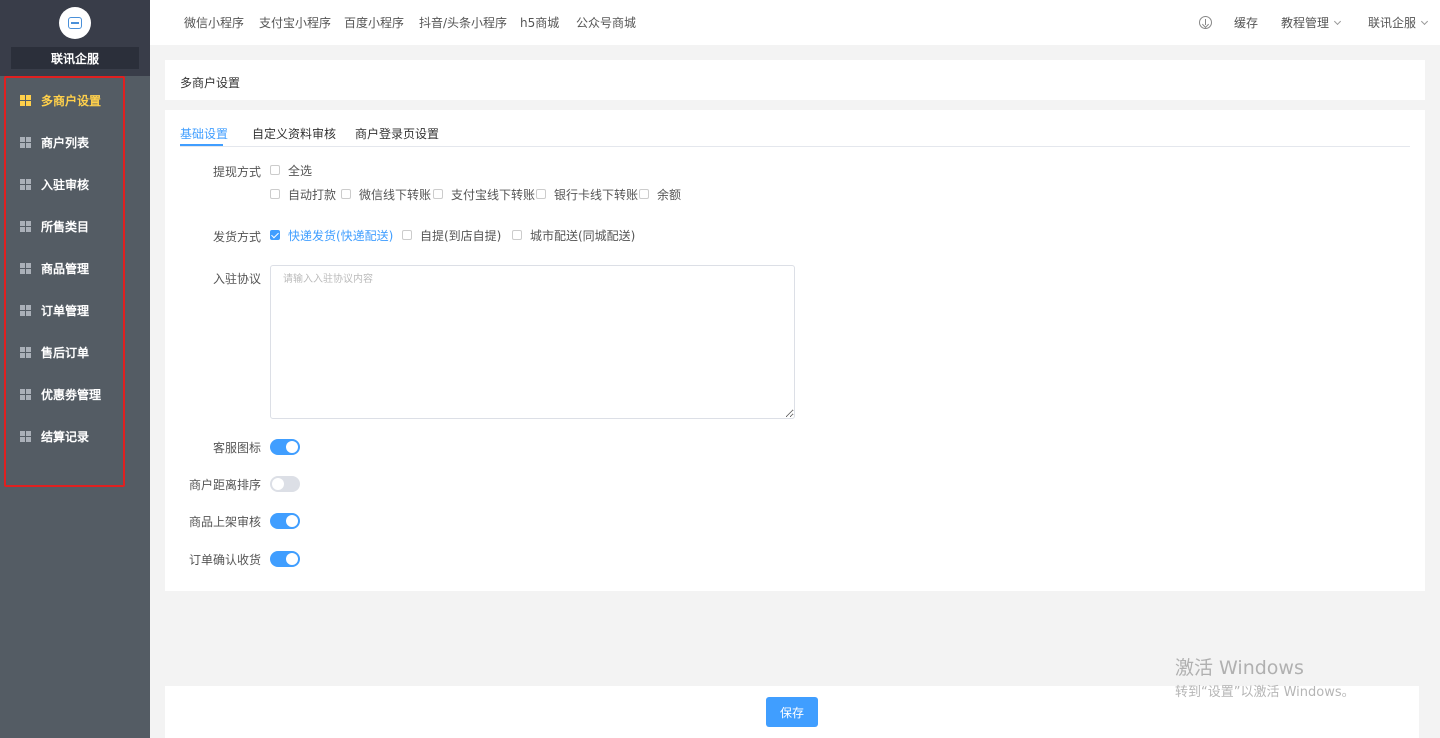  I want to click on withdraw-balance-checkbox: 余额, so click(660, 194).